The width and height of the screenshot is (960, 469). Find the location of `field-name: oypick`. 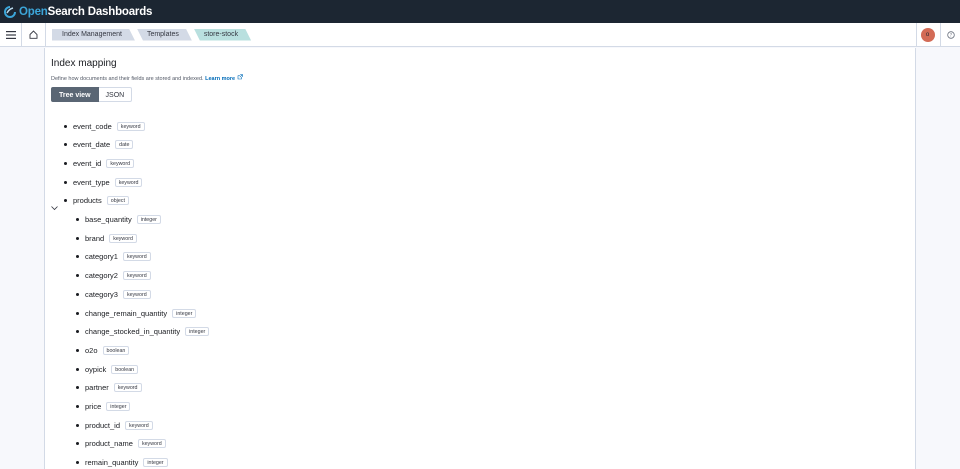

field-name: oypick is located at coordinates (96, 369).